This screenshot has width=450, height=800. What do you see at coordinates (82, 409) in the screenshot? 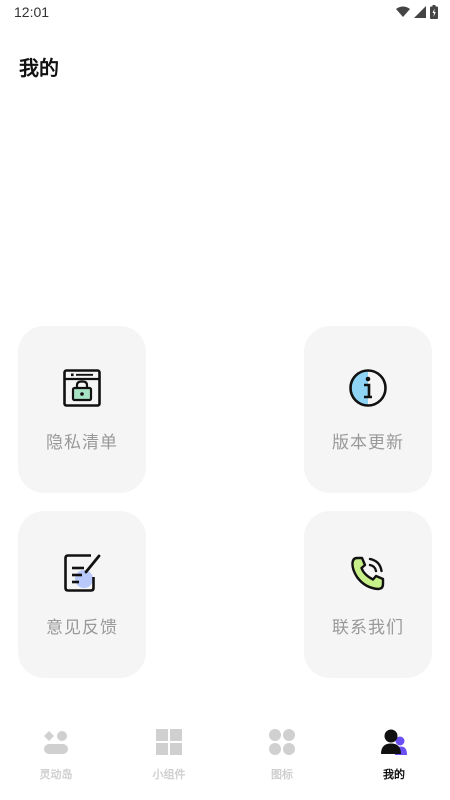
I see `privacy-list-card: 隐私清单` at bounding box center [82, 409].